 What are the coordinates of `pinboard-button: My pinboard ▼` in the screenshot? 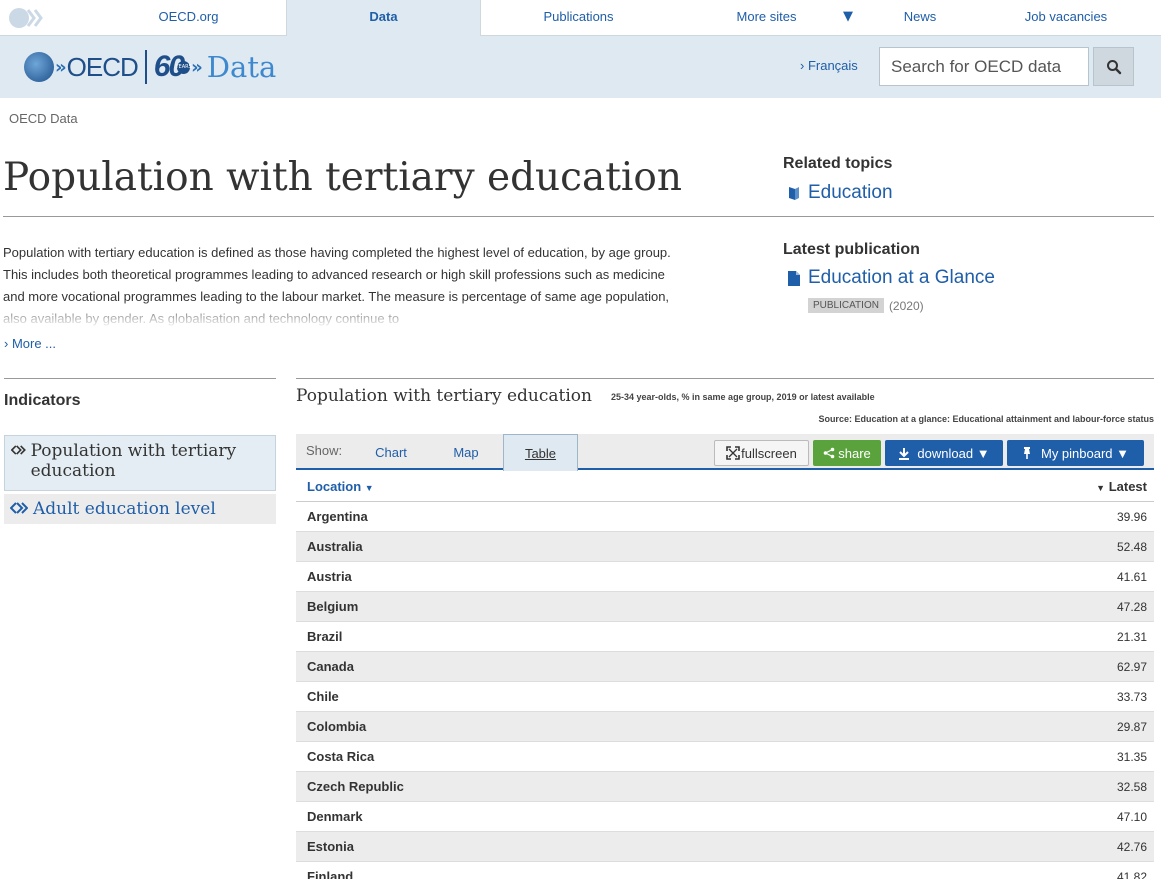 It's located at (1075, 453).